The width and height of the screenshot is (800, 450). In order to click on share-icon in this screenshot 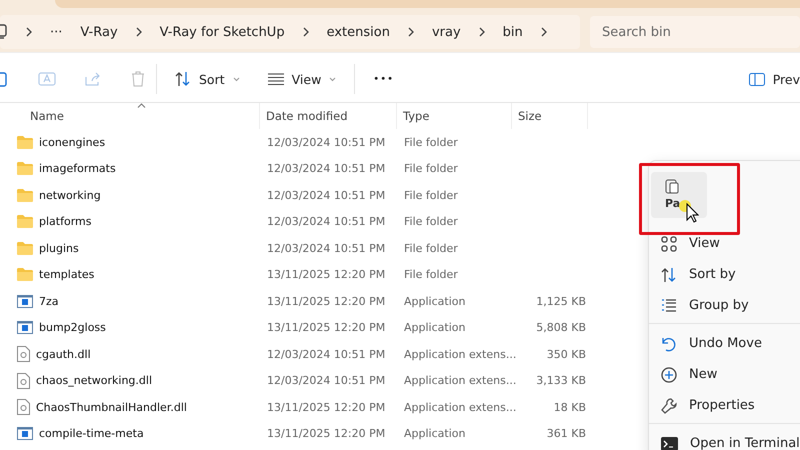, I will do `click(93, 79)`.